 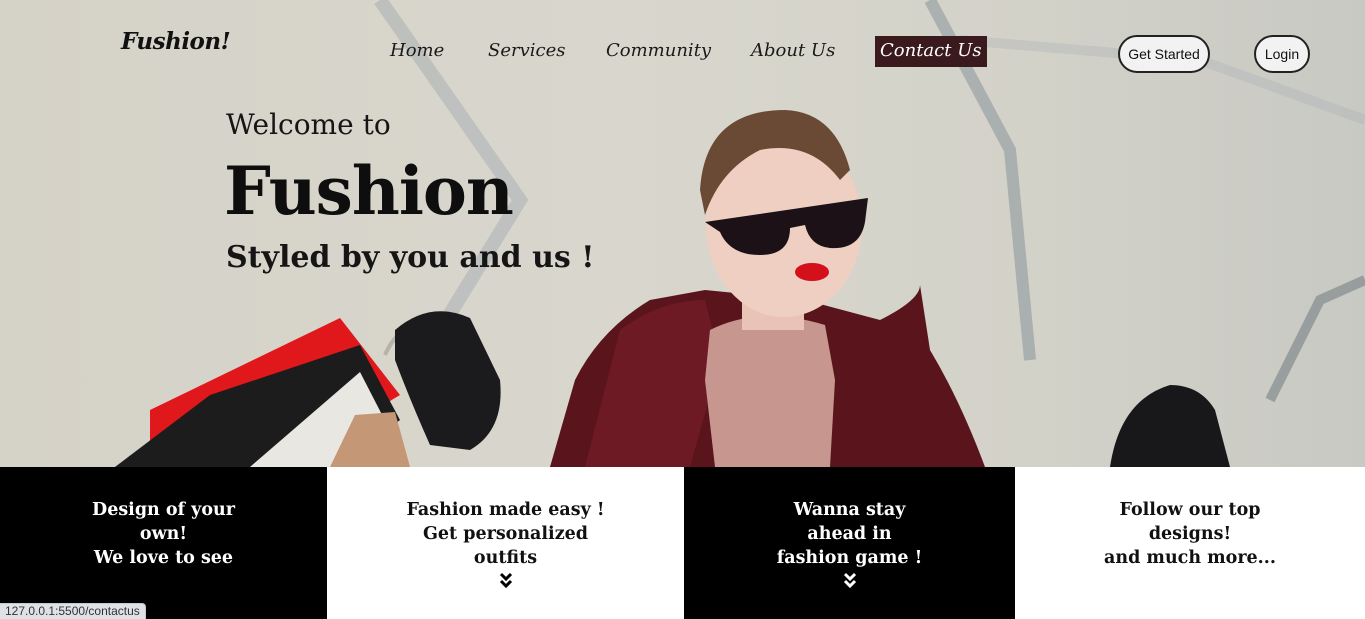 What do you see at coordinates (849, 534) in the screenshot?
I see `feature-tile-text: Wanna stay ahead in fashion game !` at bounding box center [849, 534].